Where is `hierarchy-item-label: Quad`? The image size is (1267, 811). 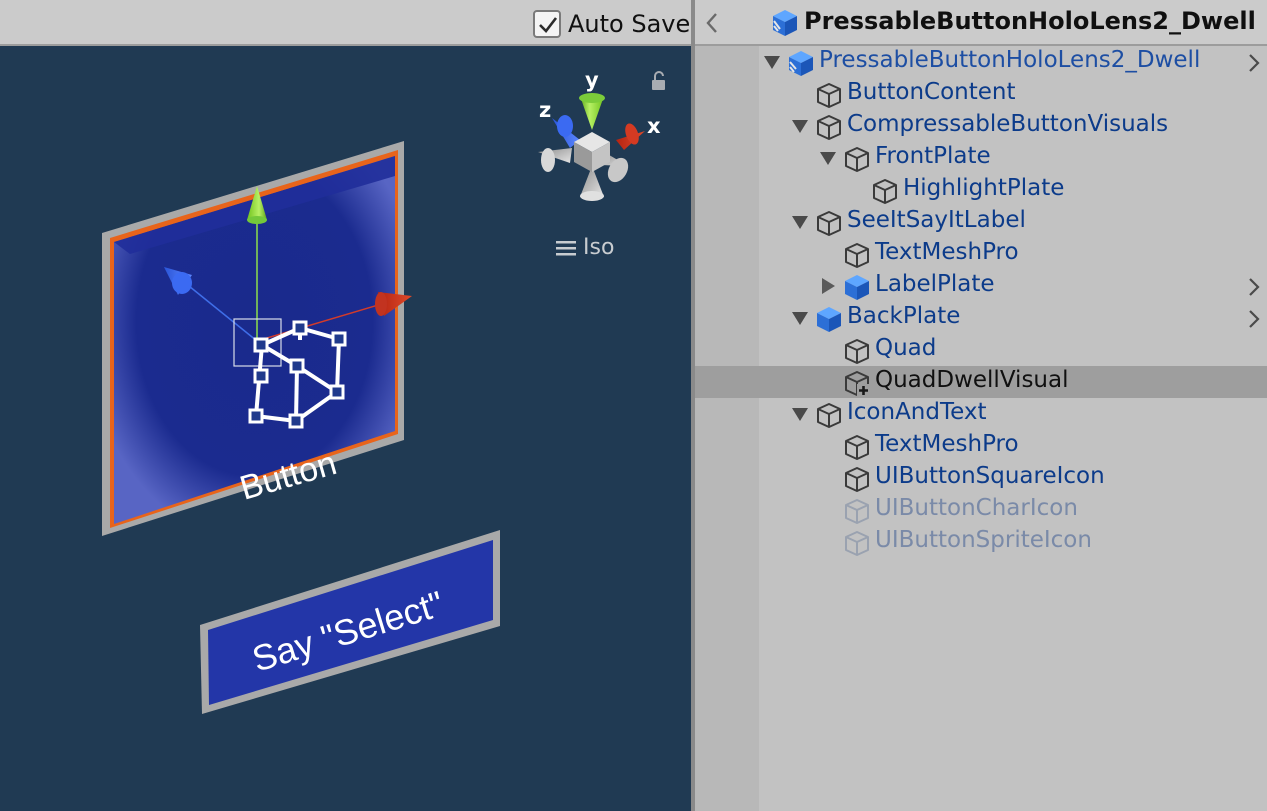 hierarchy-item-label: Quad is located at coordinates (906, 348).